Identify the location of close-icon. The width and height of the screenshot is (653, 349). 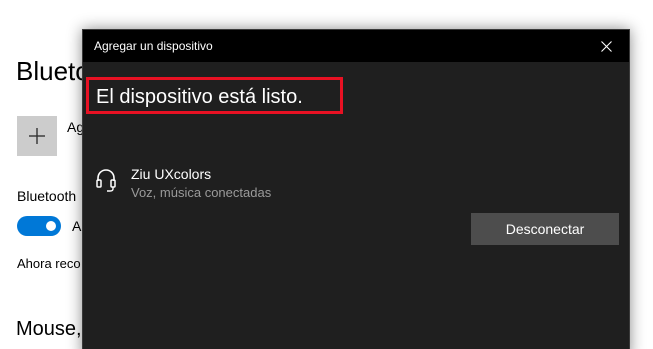
(606, 46).